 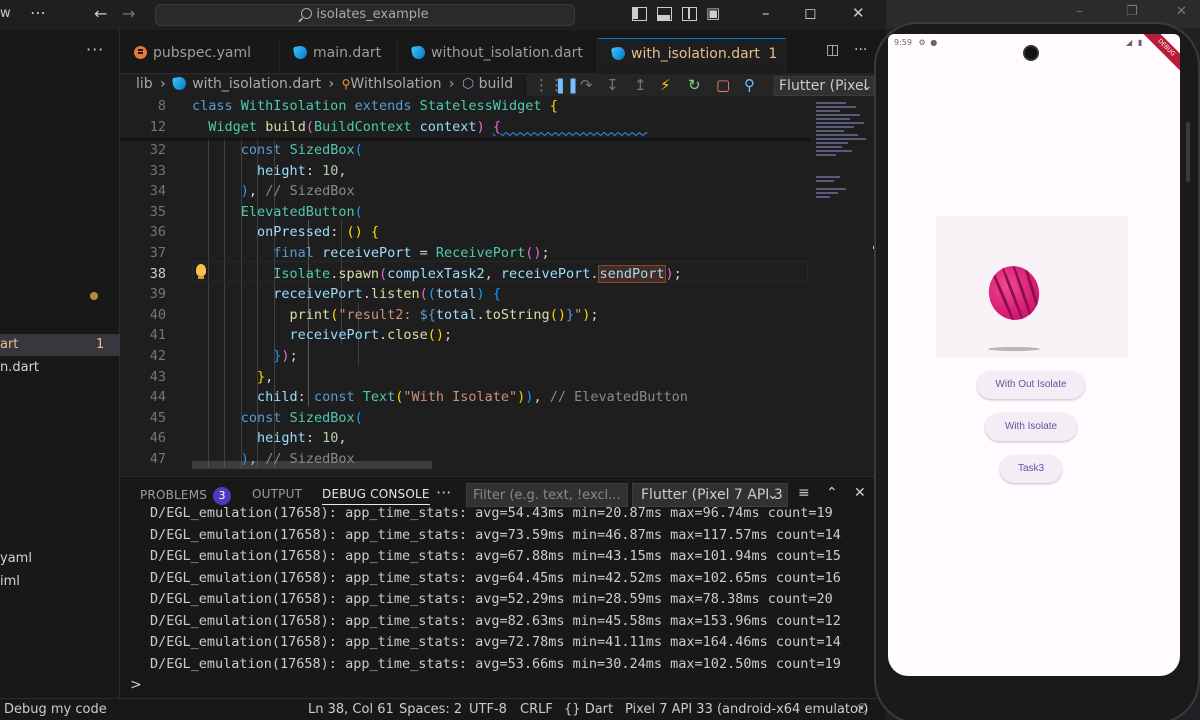 What do you see at coordinates (430, 709) in the screenshot?
I see `indentation: Spaces: 2` at bounding box center [430, 709].